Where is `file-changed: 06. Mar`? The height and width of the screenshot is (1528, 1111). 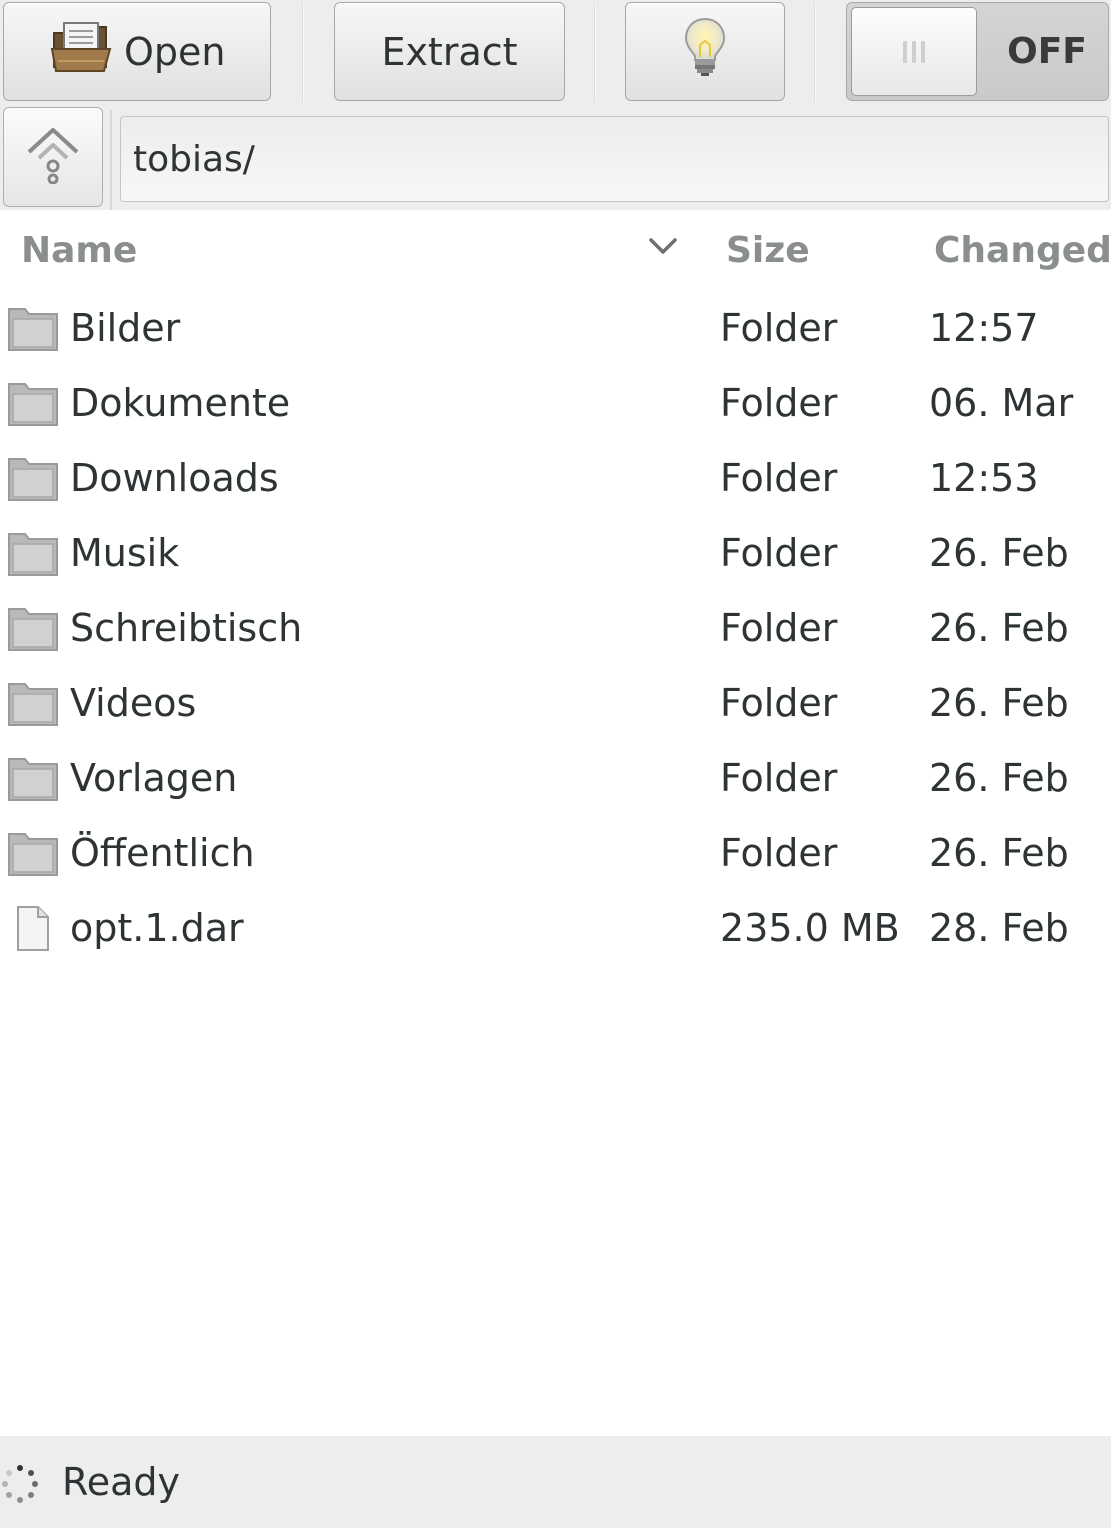
file-changed: 06. Mar is located at coordinates (1001, 403).